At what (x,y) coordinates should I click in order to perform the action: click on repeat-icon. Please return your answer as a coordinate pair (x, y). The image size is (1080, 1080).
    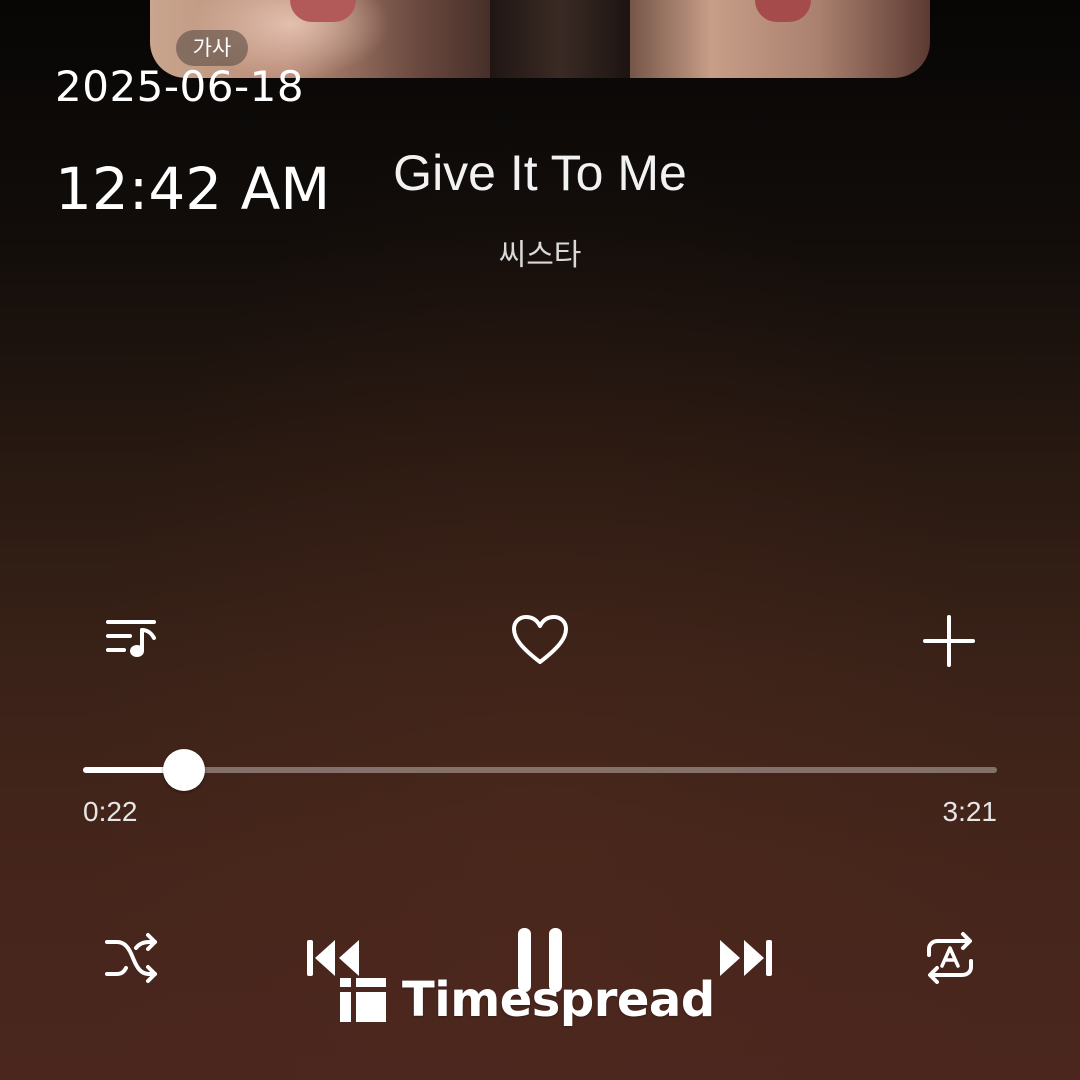
    Looking at the image, I should click on (950, 958).